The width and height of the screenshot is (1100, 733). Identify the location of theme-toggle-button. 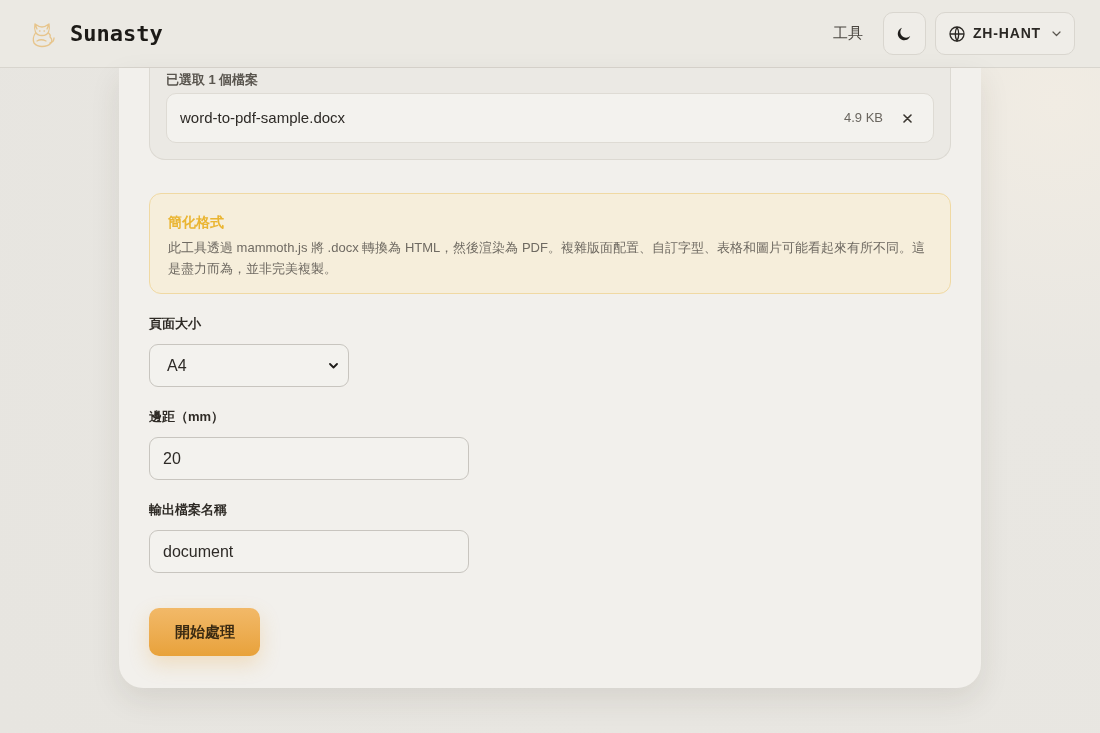
(904, 33).